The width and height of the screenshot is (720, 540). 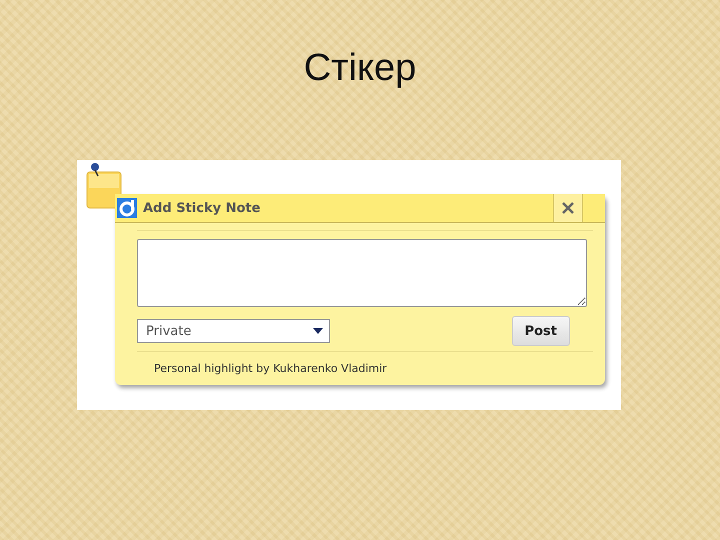 I want to click on close-icon, so click(x=568, y=208).